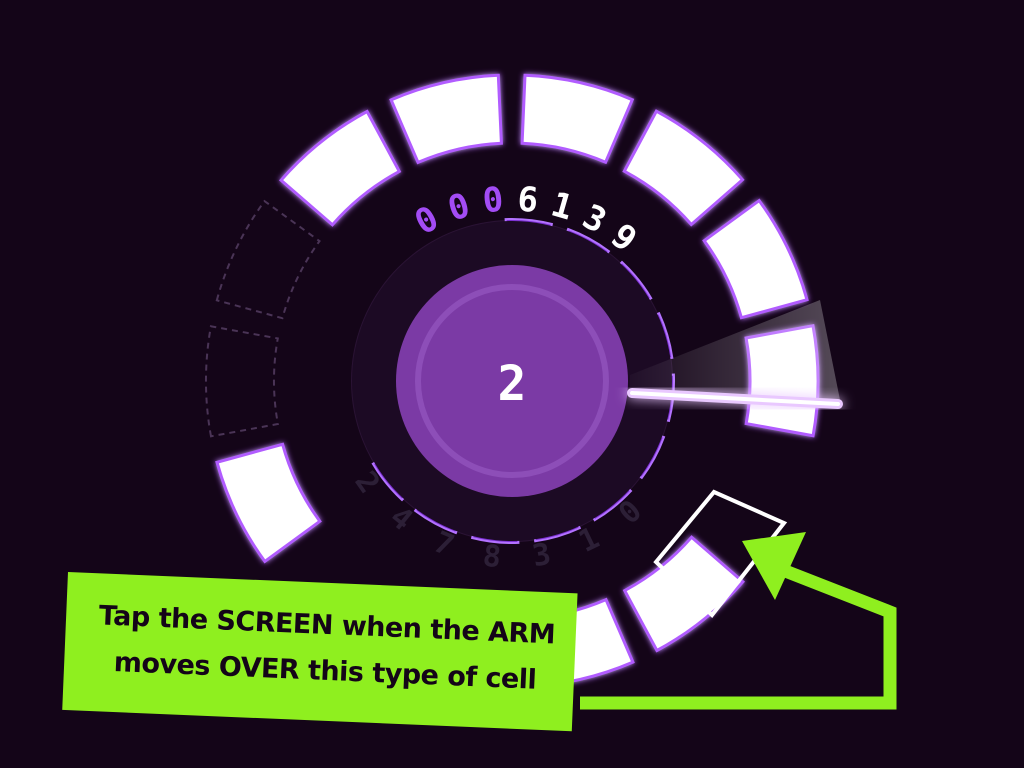 This screenshot has width=1024, height=768. What do you see at coordinates (588, 540) in the screenshot?
I see `sequence-digit: 1` at bounding box center [588, 540].